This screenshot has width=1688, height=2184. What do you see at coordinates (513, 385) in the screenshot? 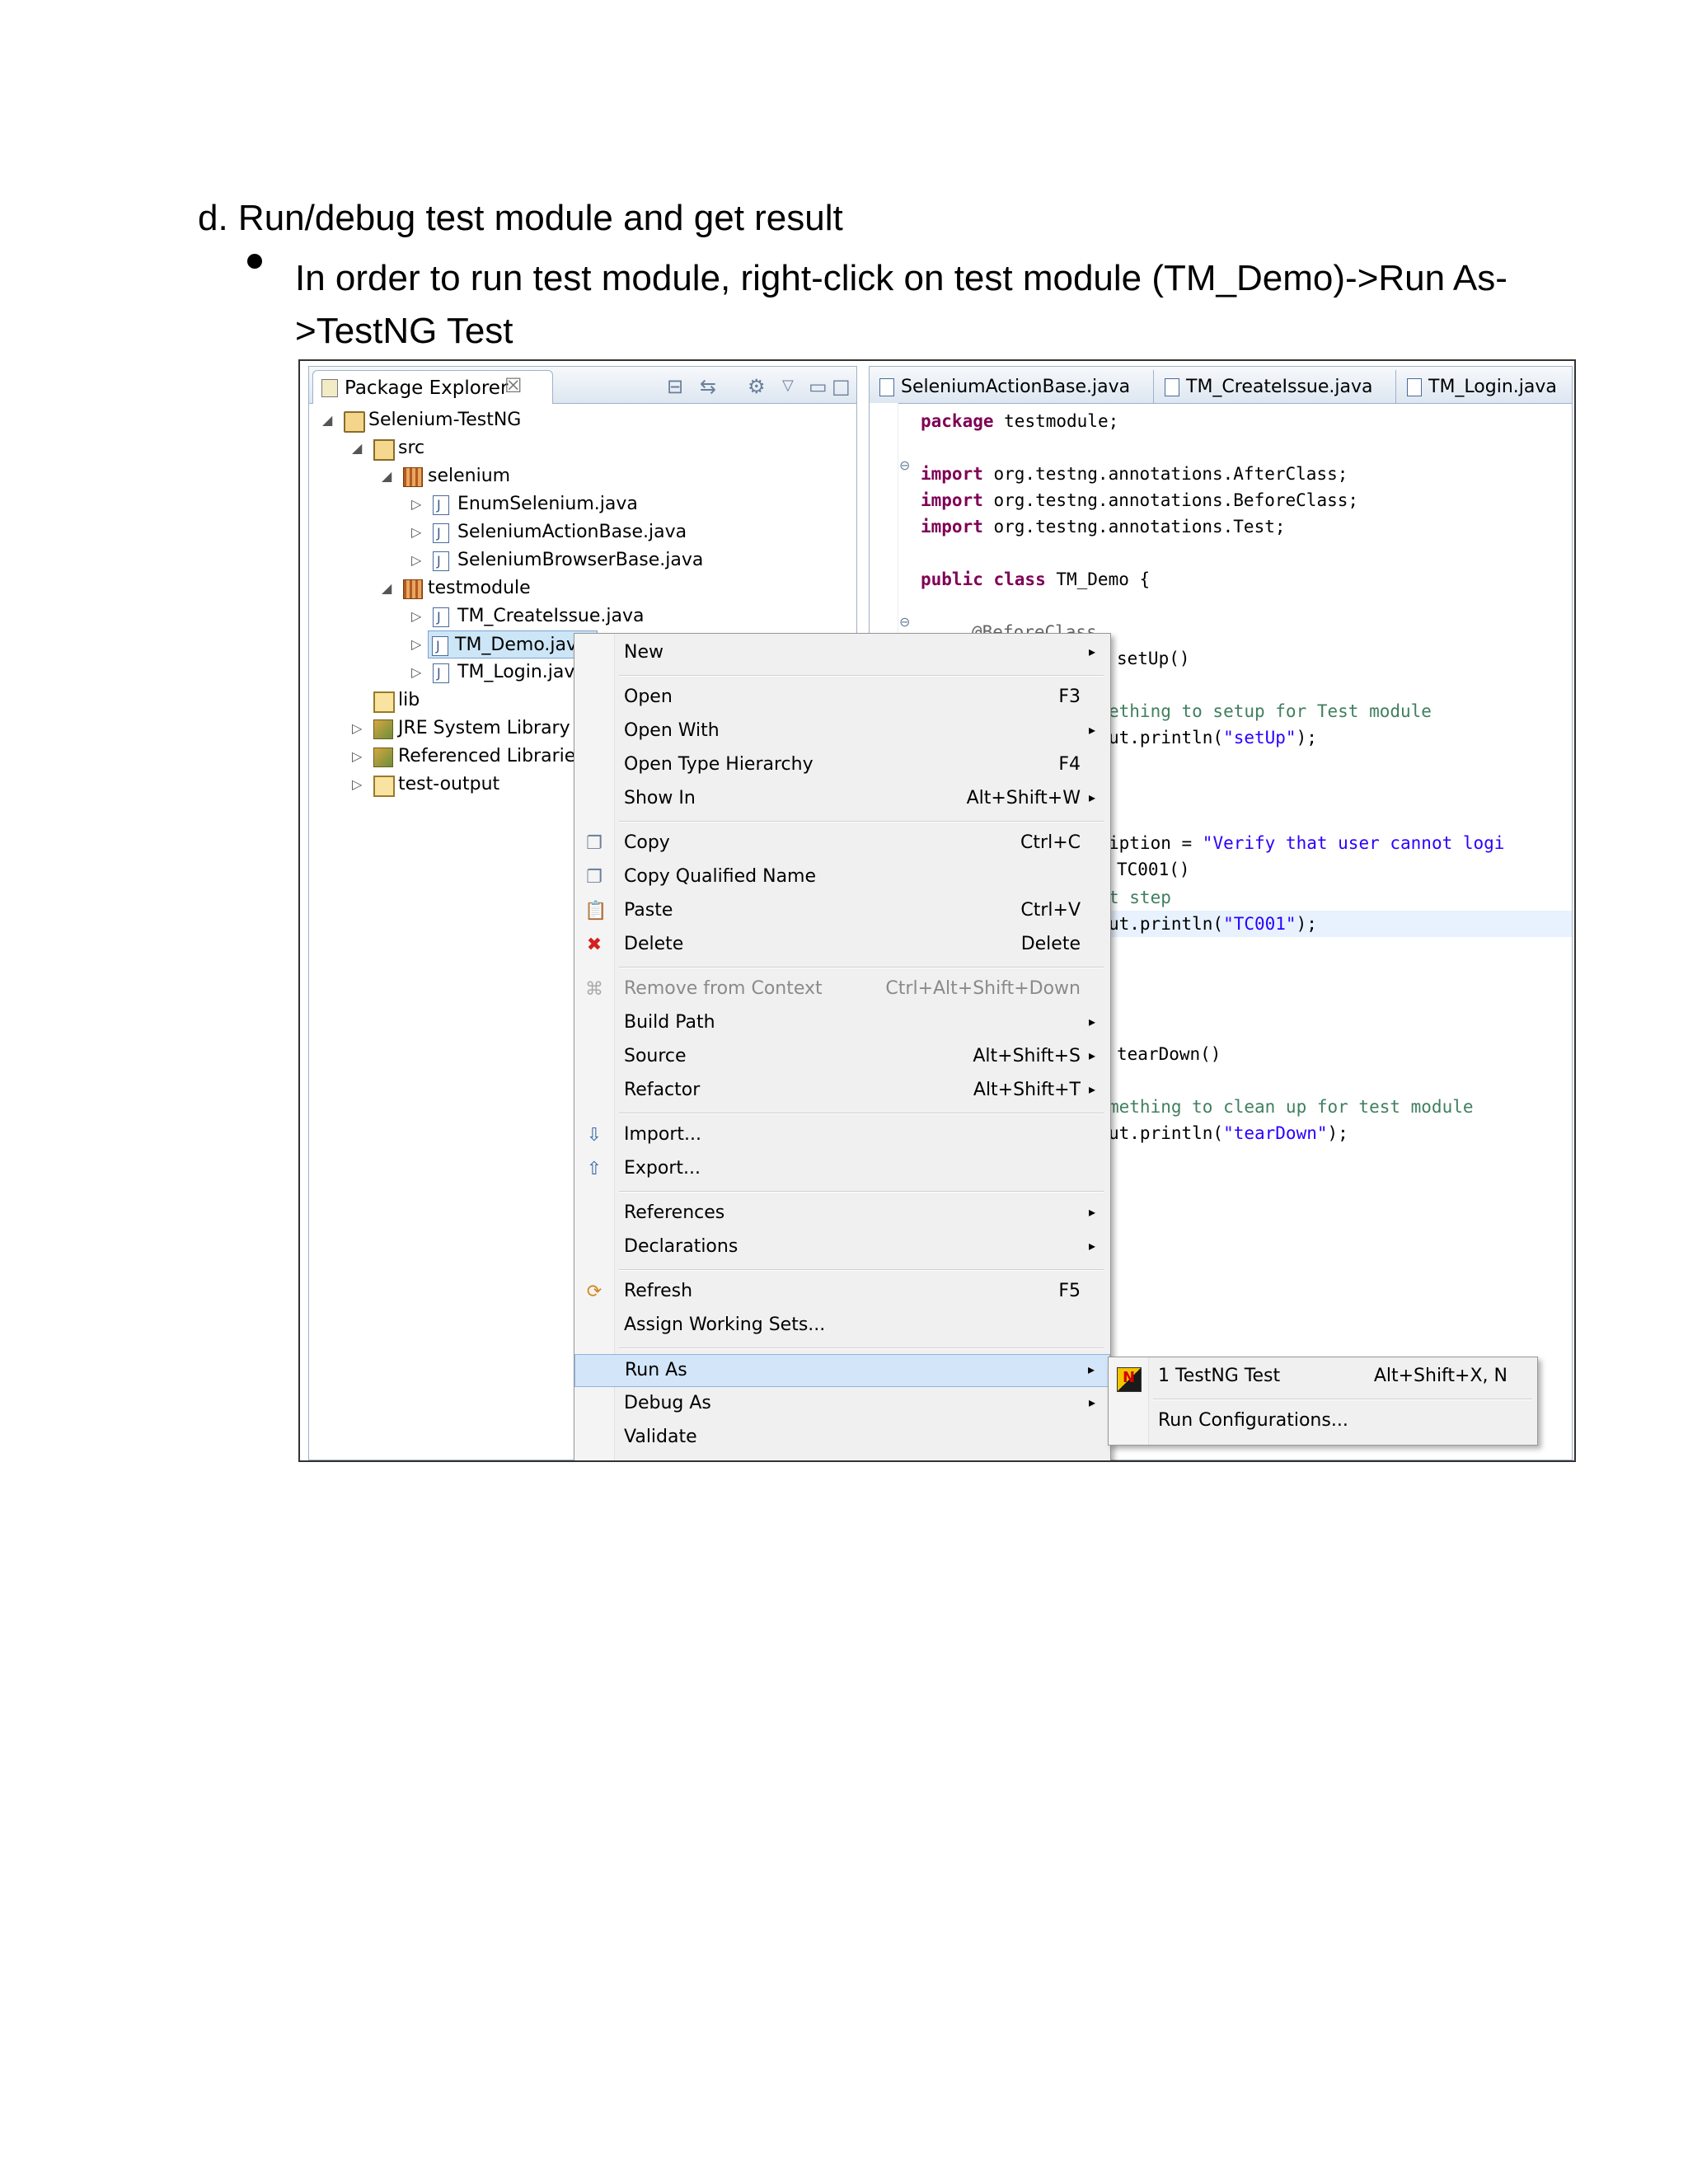
I see `close-icon: ☒` at bounding box center [513, 385].